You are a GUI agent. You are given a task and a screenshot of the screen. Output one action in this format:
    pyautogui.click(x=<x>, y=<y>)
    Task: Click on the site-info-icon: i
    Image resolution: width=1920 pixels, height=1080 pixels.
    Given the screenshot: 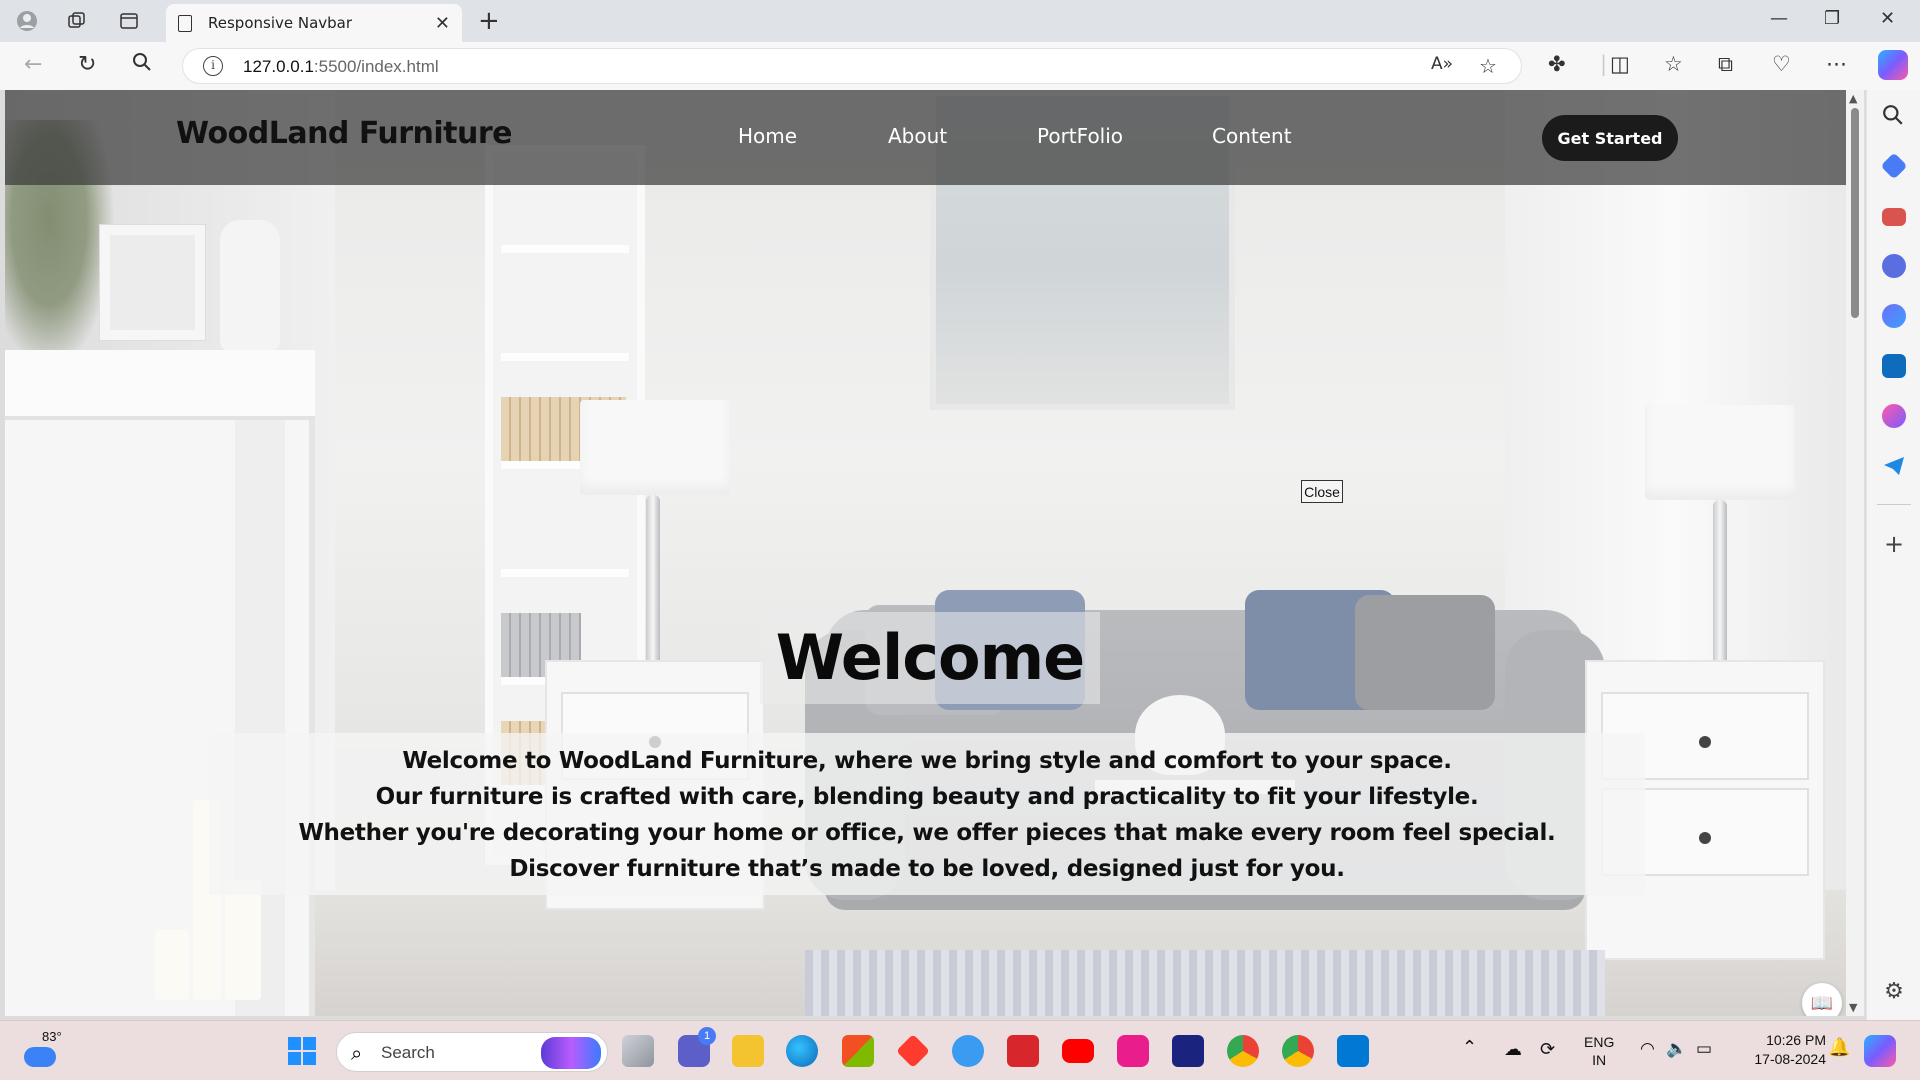 What is the action you would take?
    pyautogui.click(x=213, y=66)
    